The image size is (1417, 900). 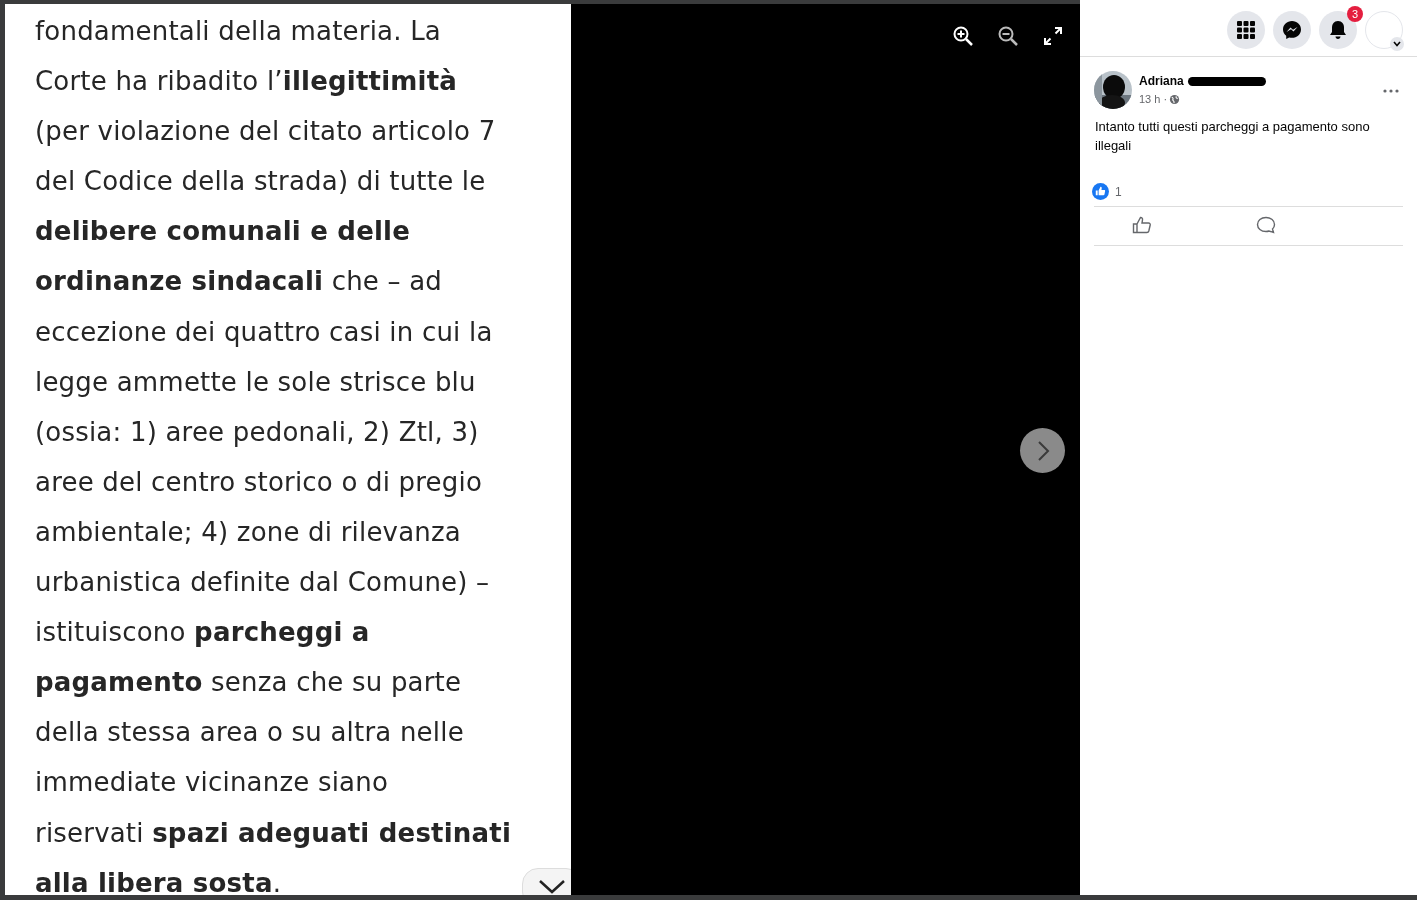 I want to click on author-name: Adriana, so click(x=1161, y=81).